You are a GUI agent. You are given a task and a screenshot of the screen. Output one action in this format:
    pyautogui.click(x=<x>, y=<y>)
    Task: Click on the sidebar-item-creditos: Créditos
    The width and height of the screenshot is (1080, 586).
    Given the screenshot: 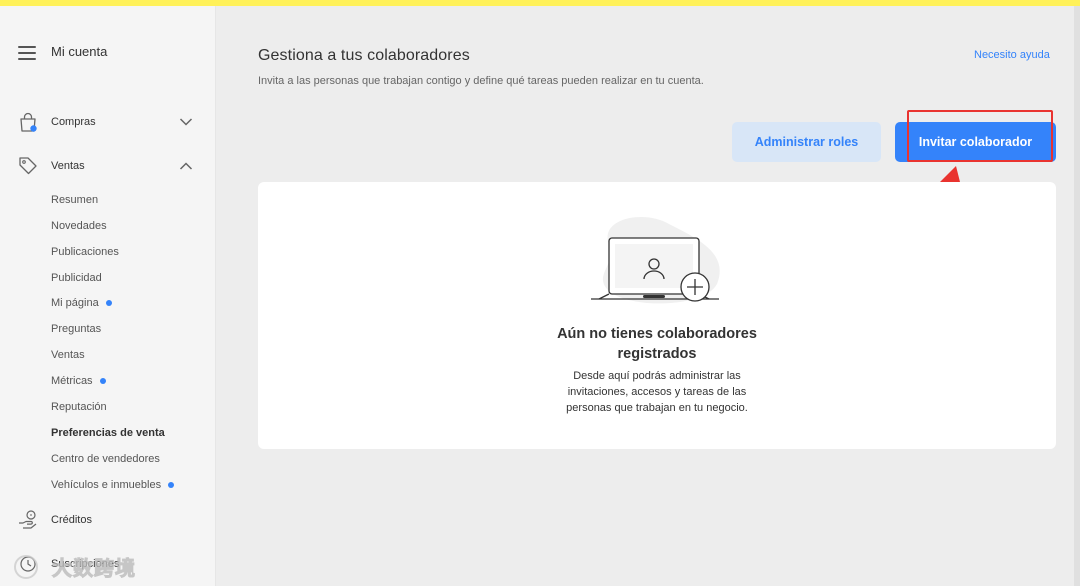 What is the action you would take?
    pyautogui.click(x=108, y=520)
    